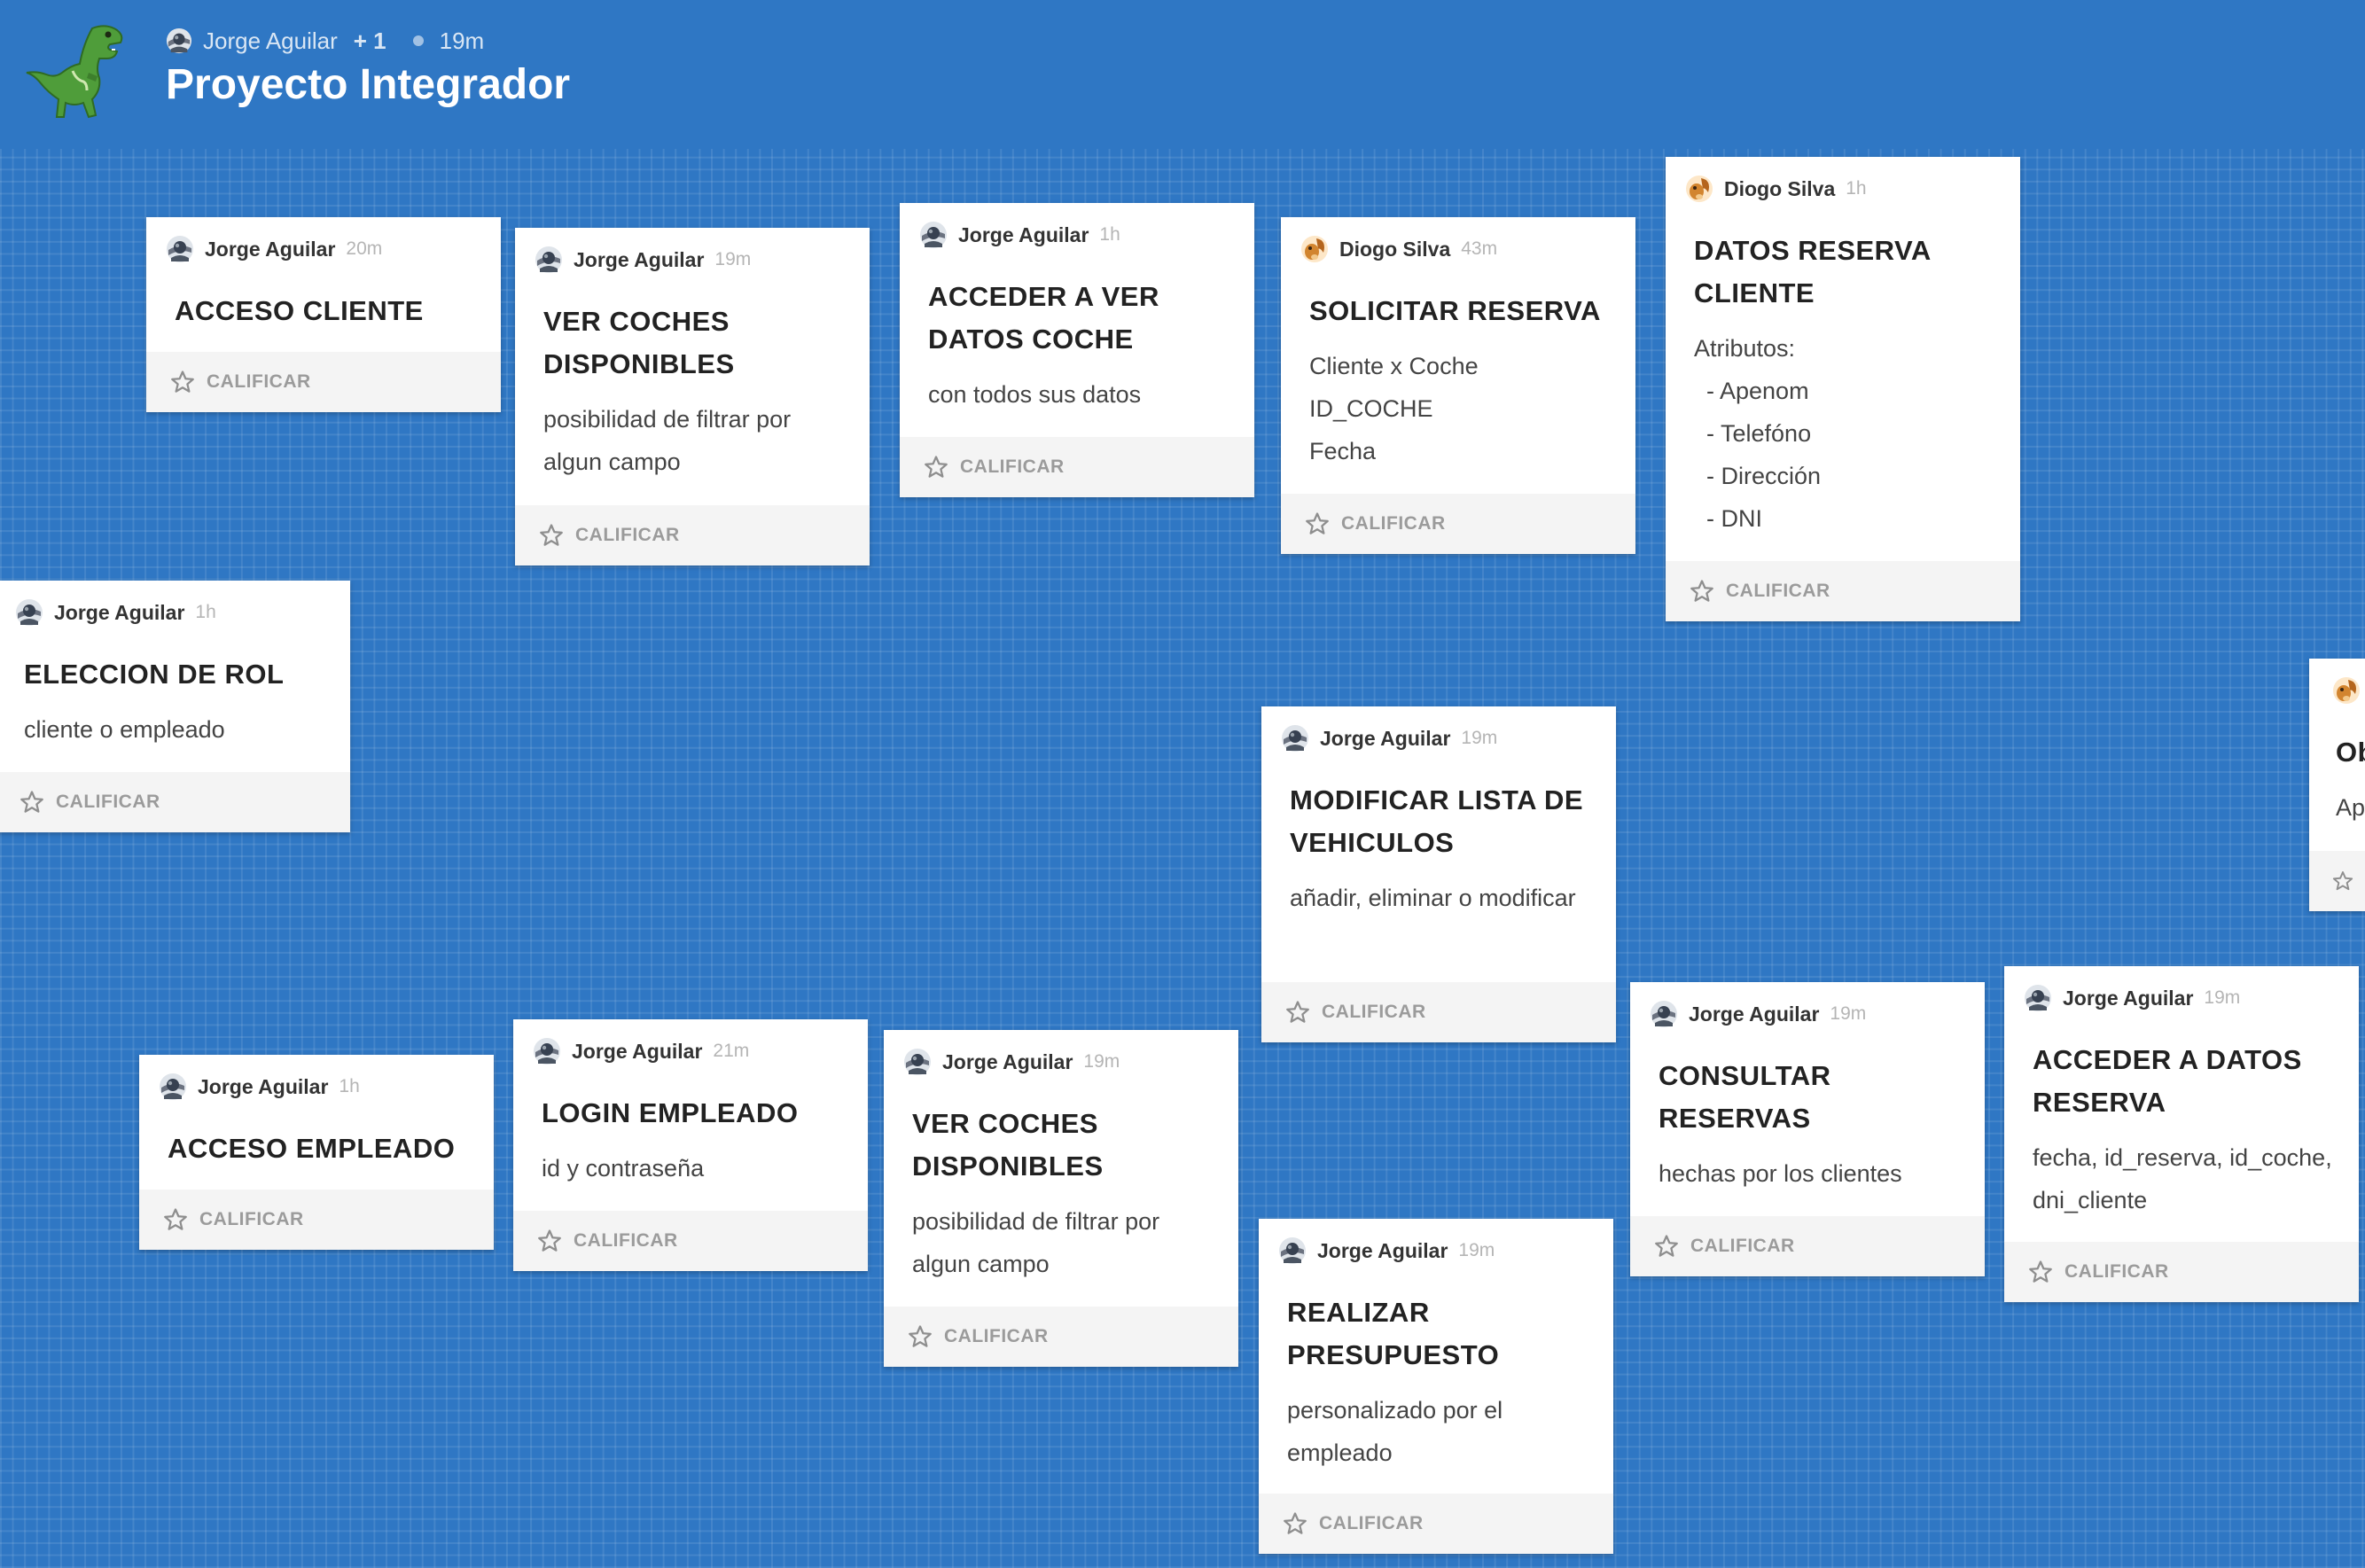  I want to click on post-time: 1h, so click(1109, 234).